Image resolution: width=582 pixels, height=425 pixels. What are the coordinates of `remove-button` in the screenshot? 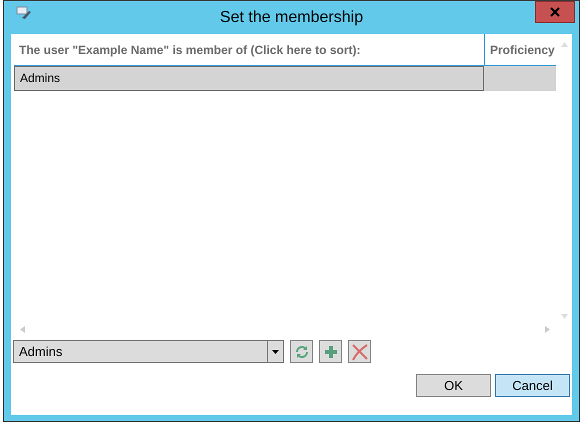 It's located at (359, 351).